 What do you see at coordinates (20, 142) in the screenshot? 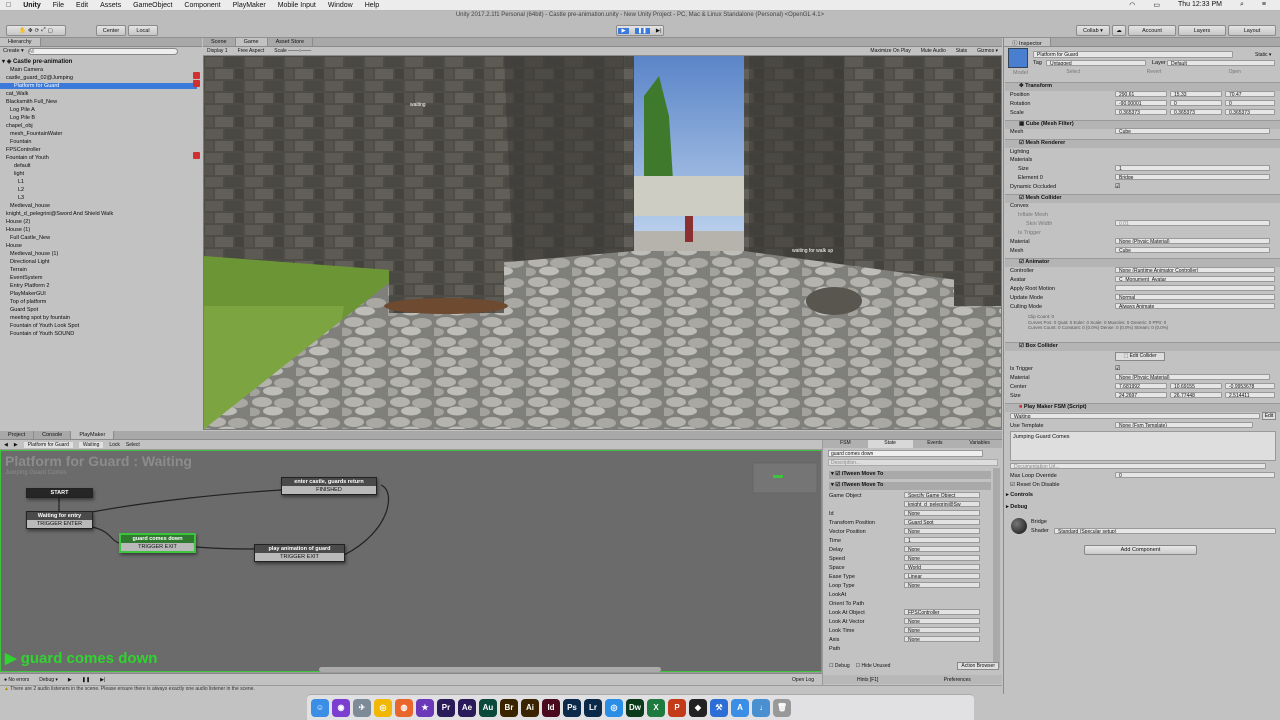
I see `hierarchy-item: Fountain` at bounding box center [20, 142].